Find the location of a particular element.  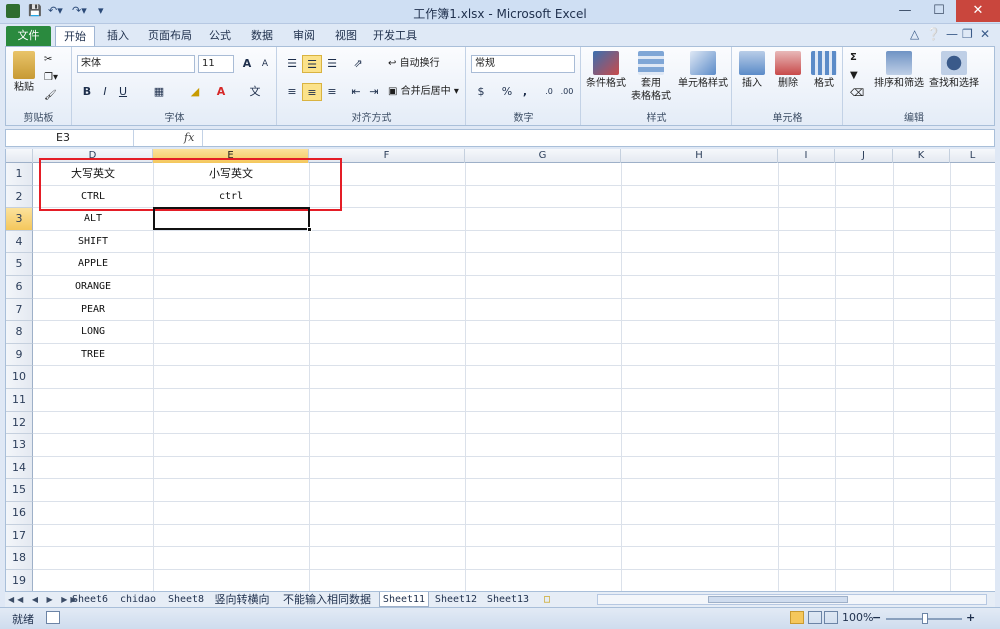

tab-view: 视图 is located at coordinates (346, 36).